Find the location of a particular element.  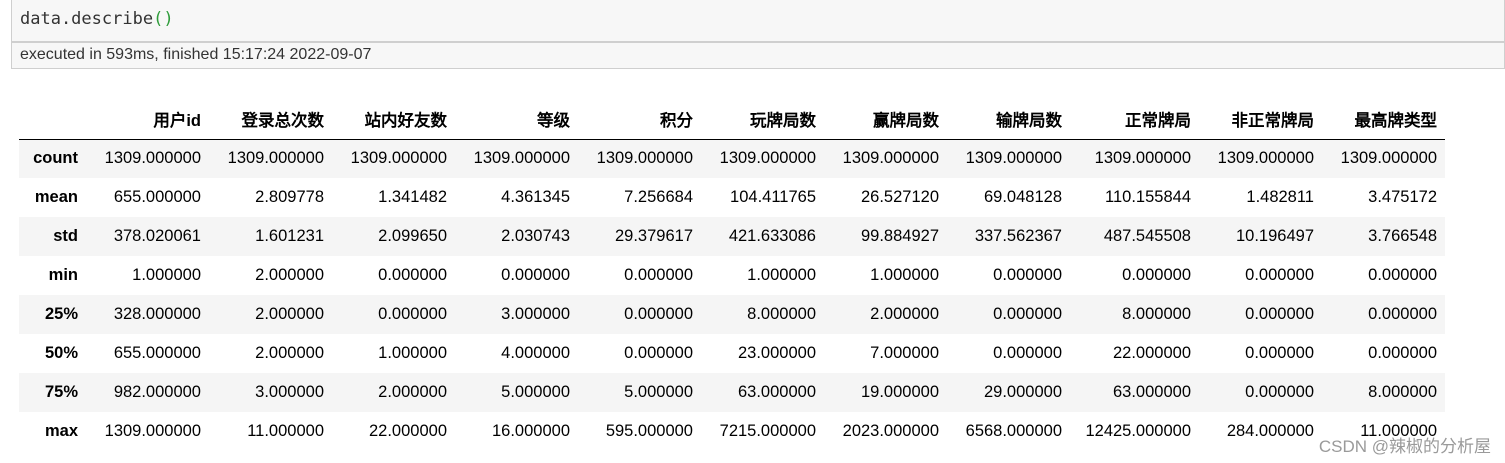

table-cell: 1.601231 is located at coordinates (289, 236).